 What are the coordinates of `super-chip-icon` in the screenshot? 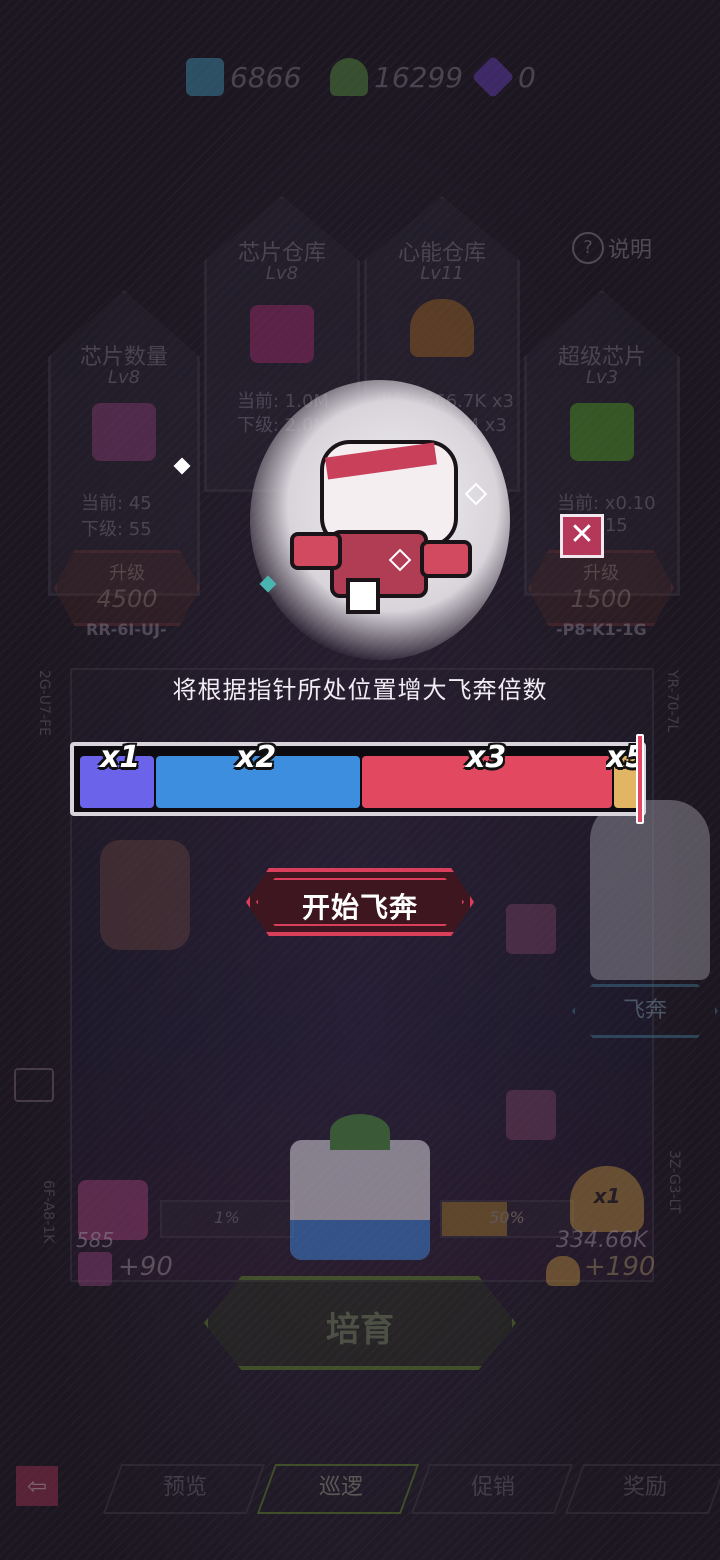 It's located at (602, 432).